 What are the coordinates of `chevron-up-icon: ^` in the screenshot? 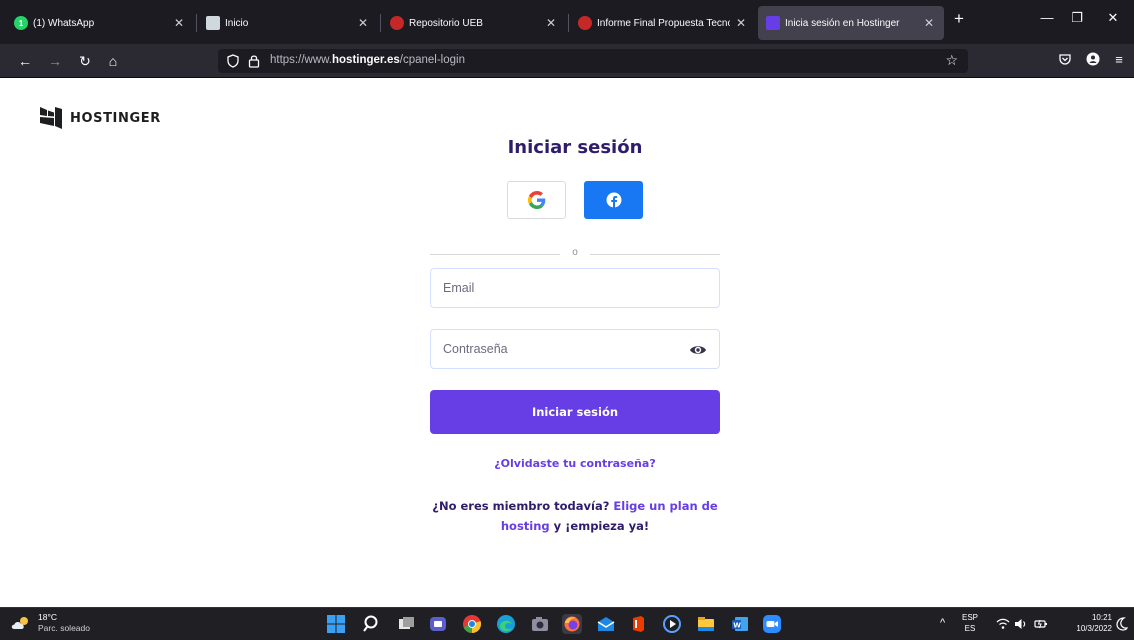 It's located at (942, 623).